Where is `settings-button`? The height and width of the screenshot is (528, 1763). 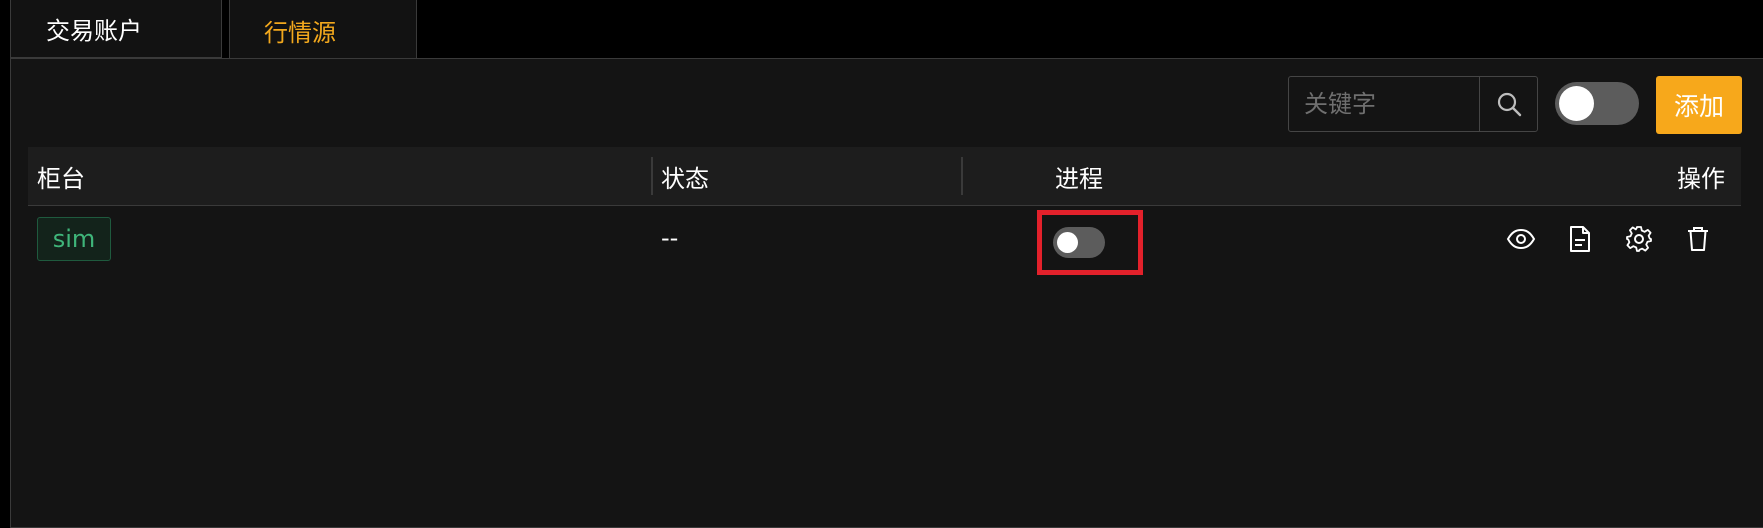 settings-button is located at coordinates (1639, 239).